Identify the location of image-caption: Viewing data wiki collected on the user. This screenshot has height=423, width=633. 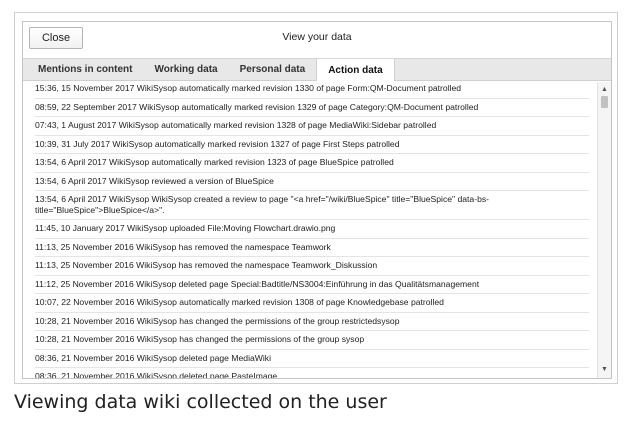
(200, 402).